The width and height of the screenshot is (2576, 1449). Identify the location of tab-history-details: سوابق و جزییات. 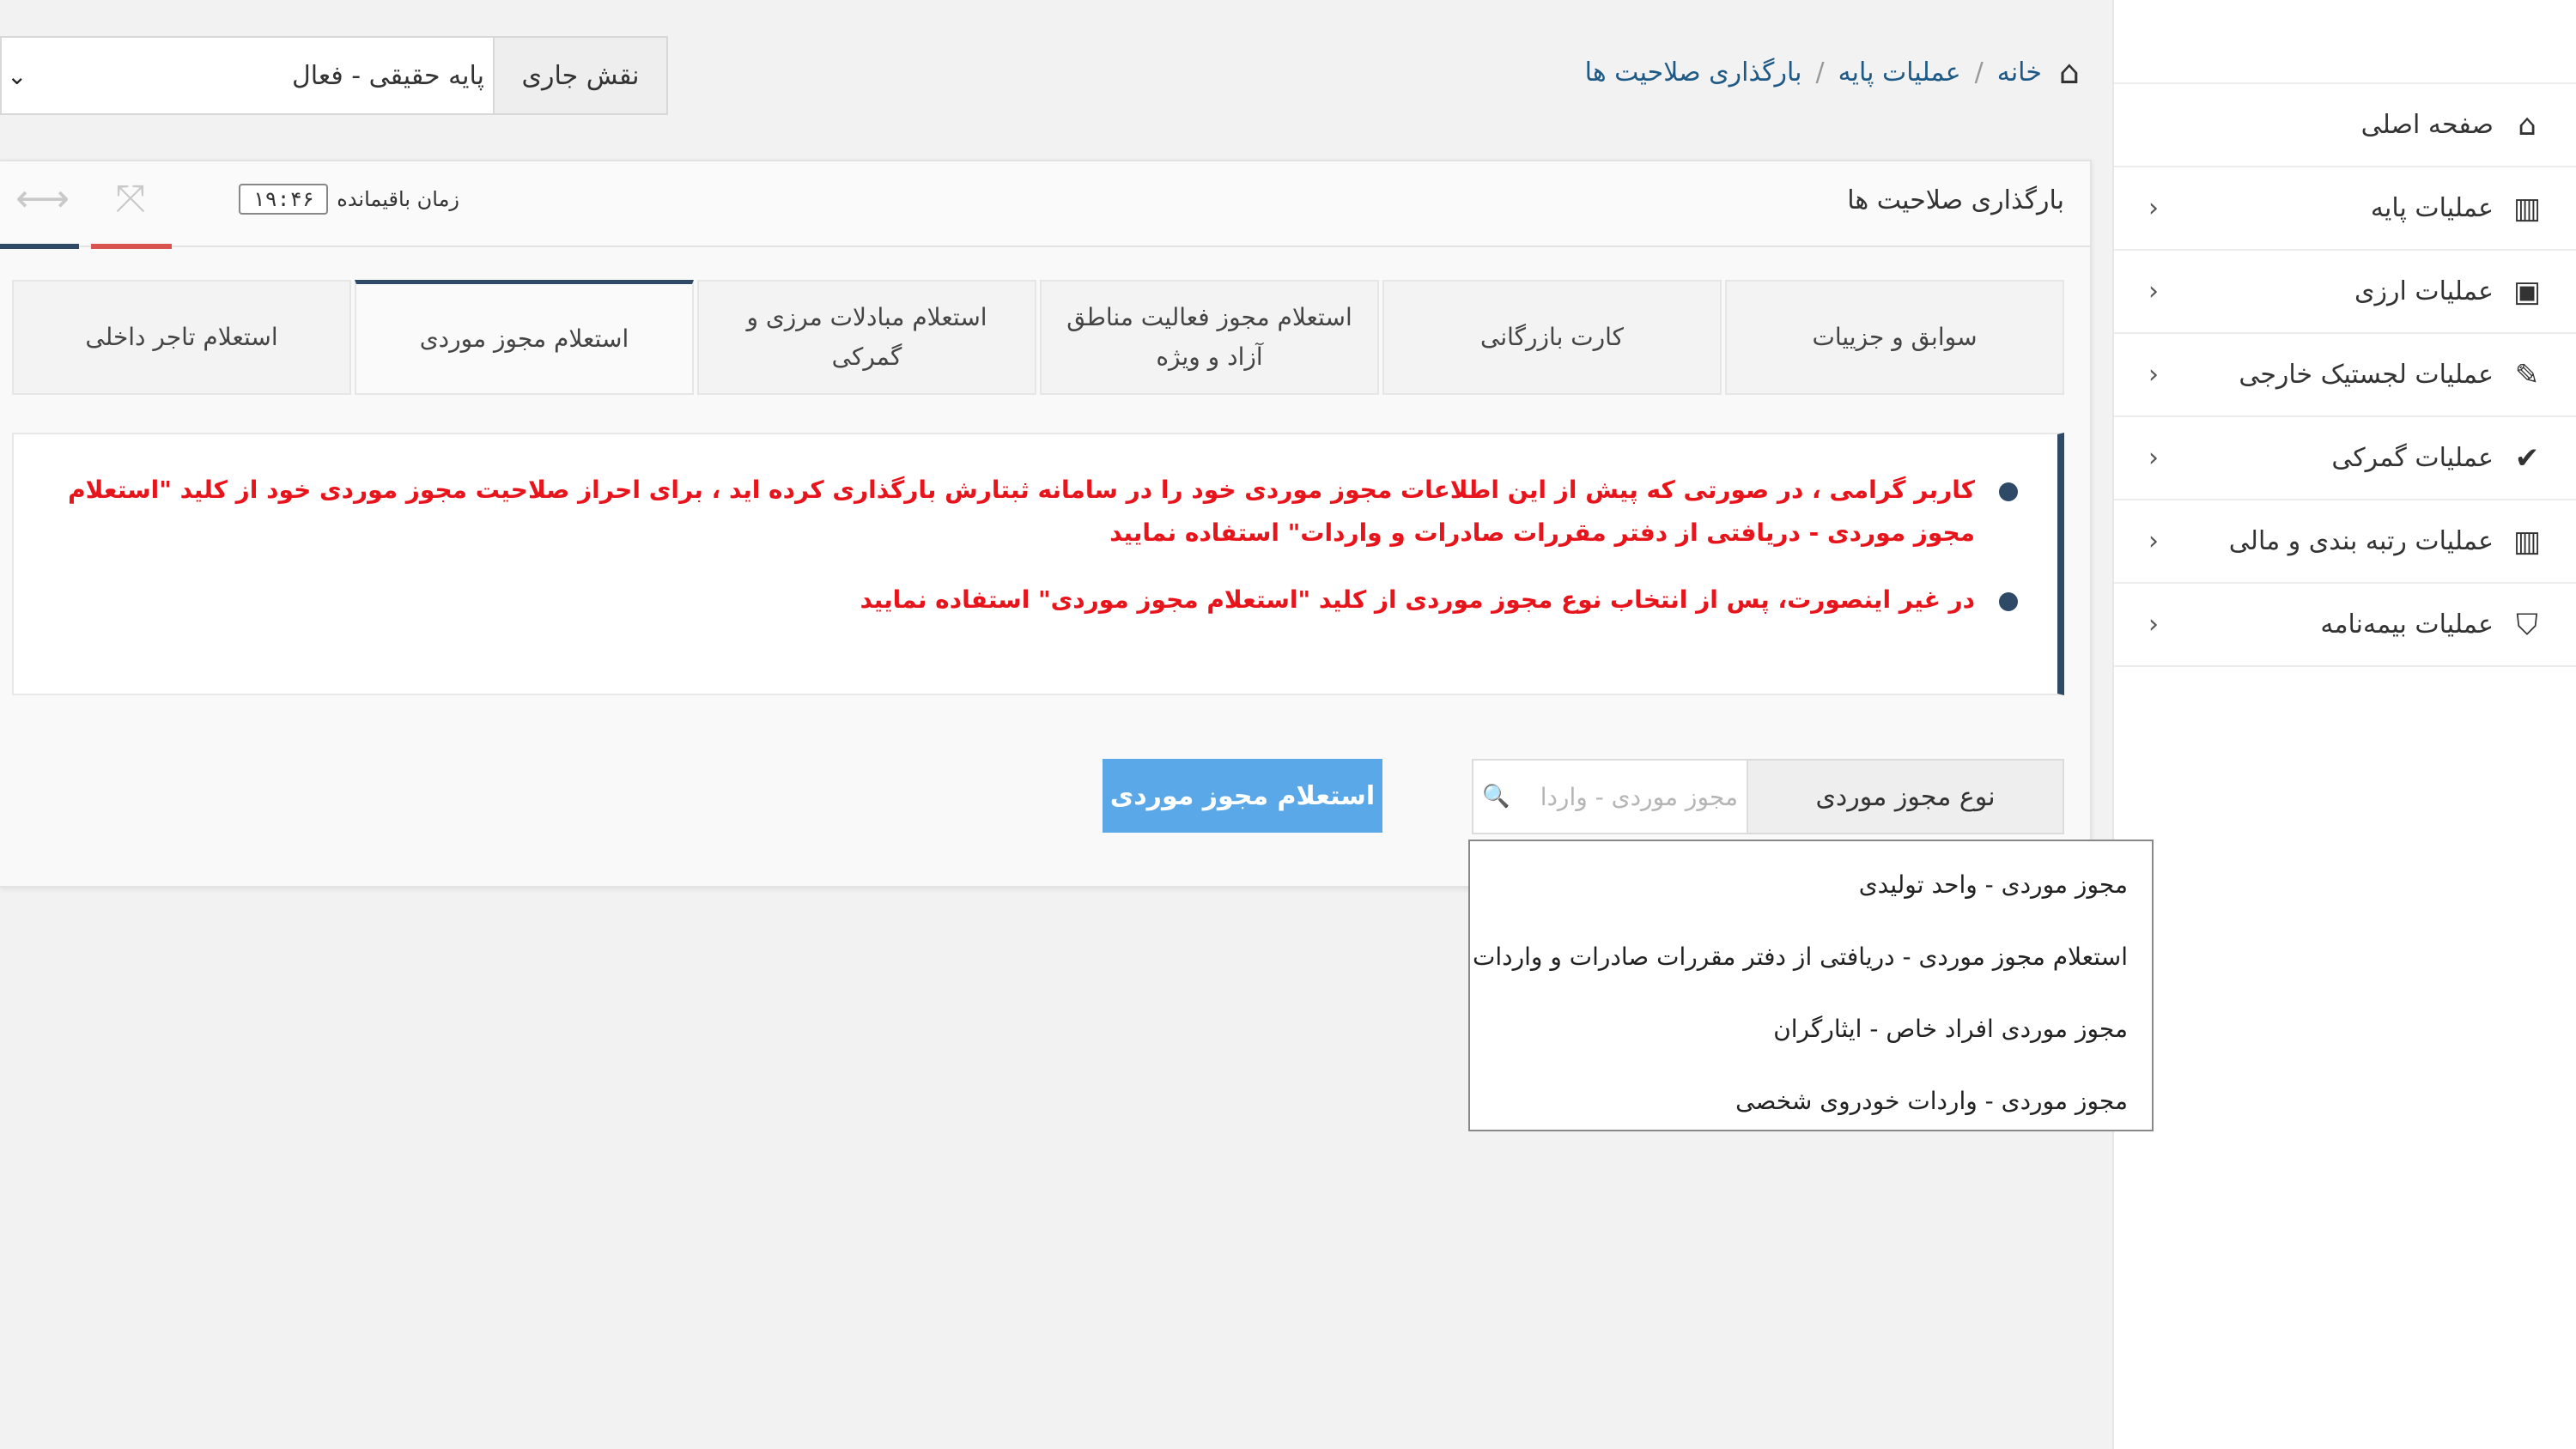
(1894, 337).